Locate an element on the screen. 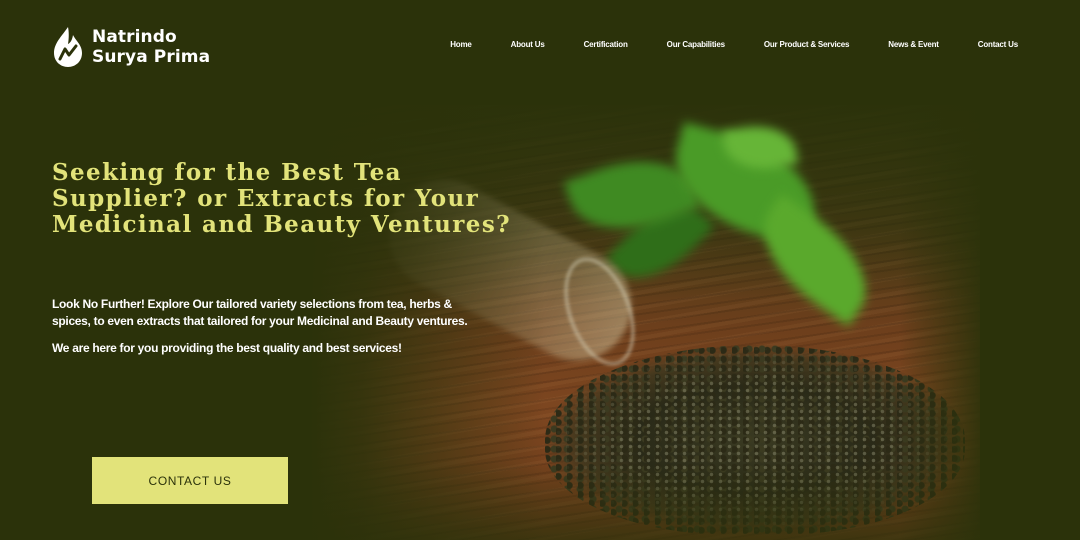 Image resolution: width=1080 pixels, height=540 pixels. brand-logo-link: Natrindo Surya Prima is located at coordinates (131, 47).